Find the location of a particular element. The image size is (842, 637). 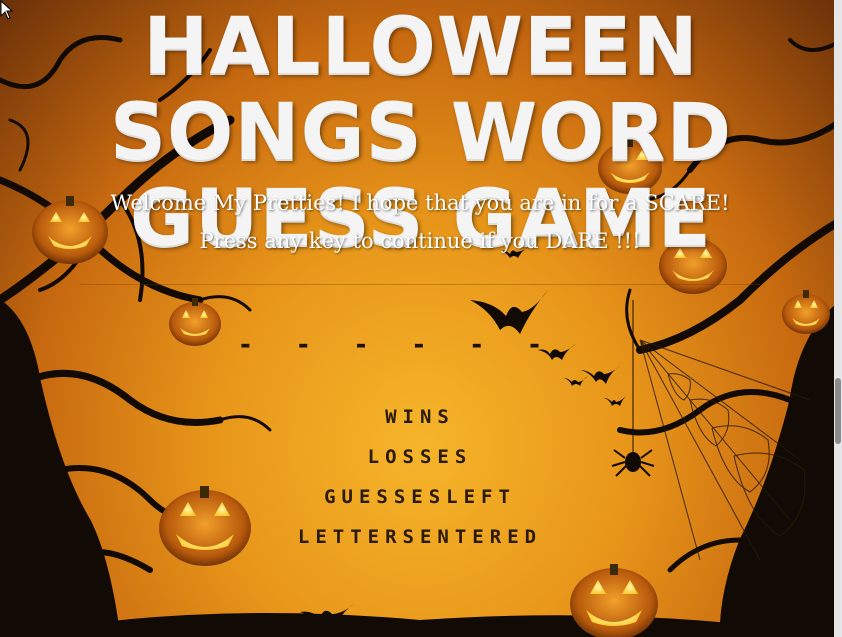

vertical-scrollbar is located at coordinates (838, 318).